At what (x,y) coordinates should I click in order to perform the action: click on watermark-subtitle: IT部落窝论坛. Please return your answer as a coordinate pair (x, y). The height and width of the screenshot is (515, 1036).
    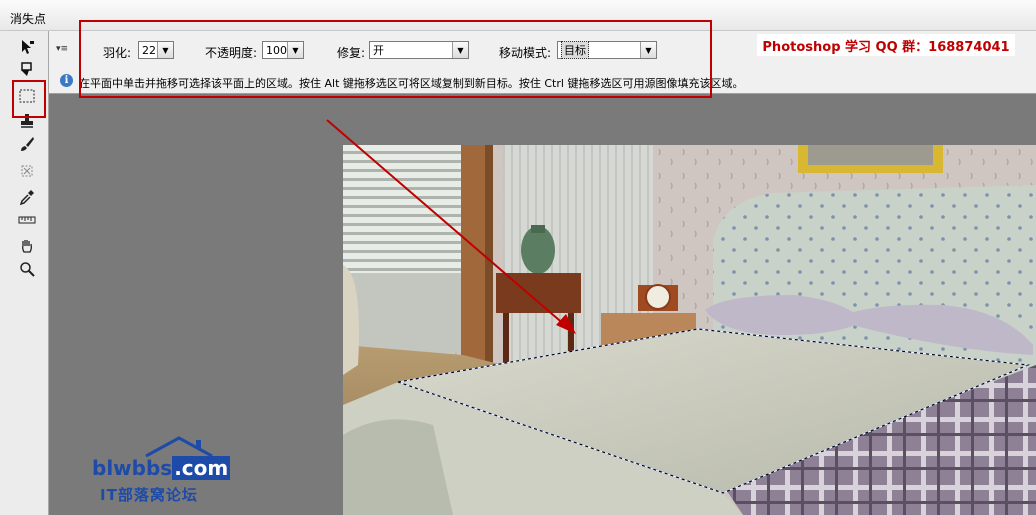
    Looking at the image, I should click on (149, 495).